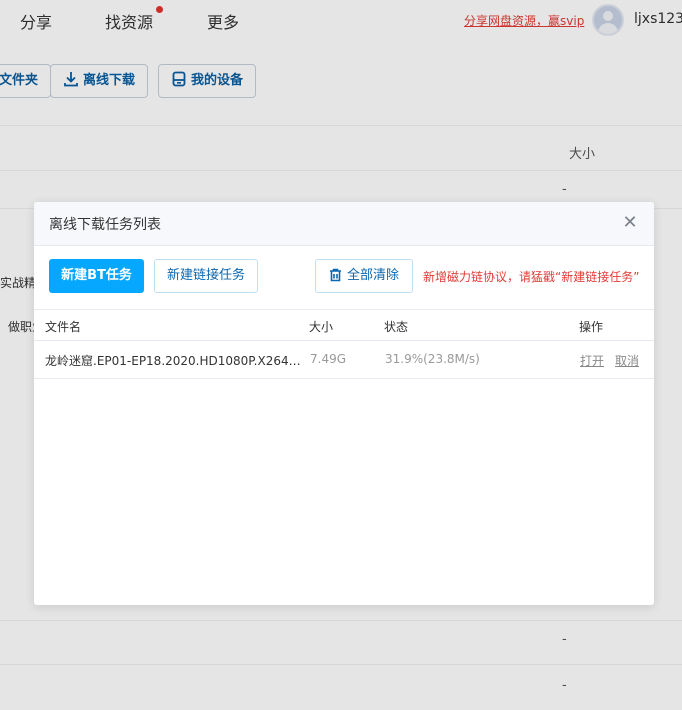  Describe the element at coordinates (206, 276) in the screenshot. I see `new-link-task-button: 新建链接任务` at that location.